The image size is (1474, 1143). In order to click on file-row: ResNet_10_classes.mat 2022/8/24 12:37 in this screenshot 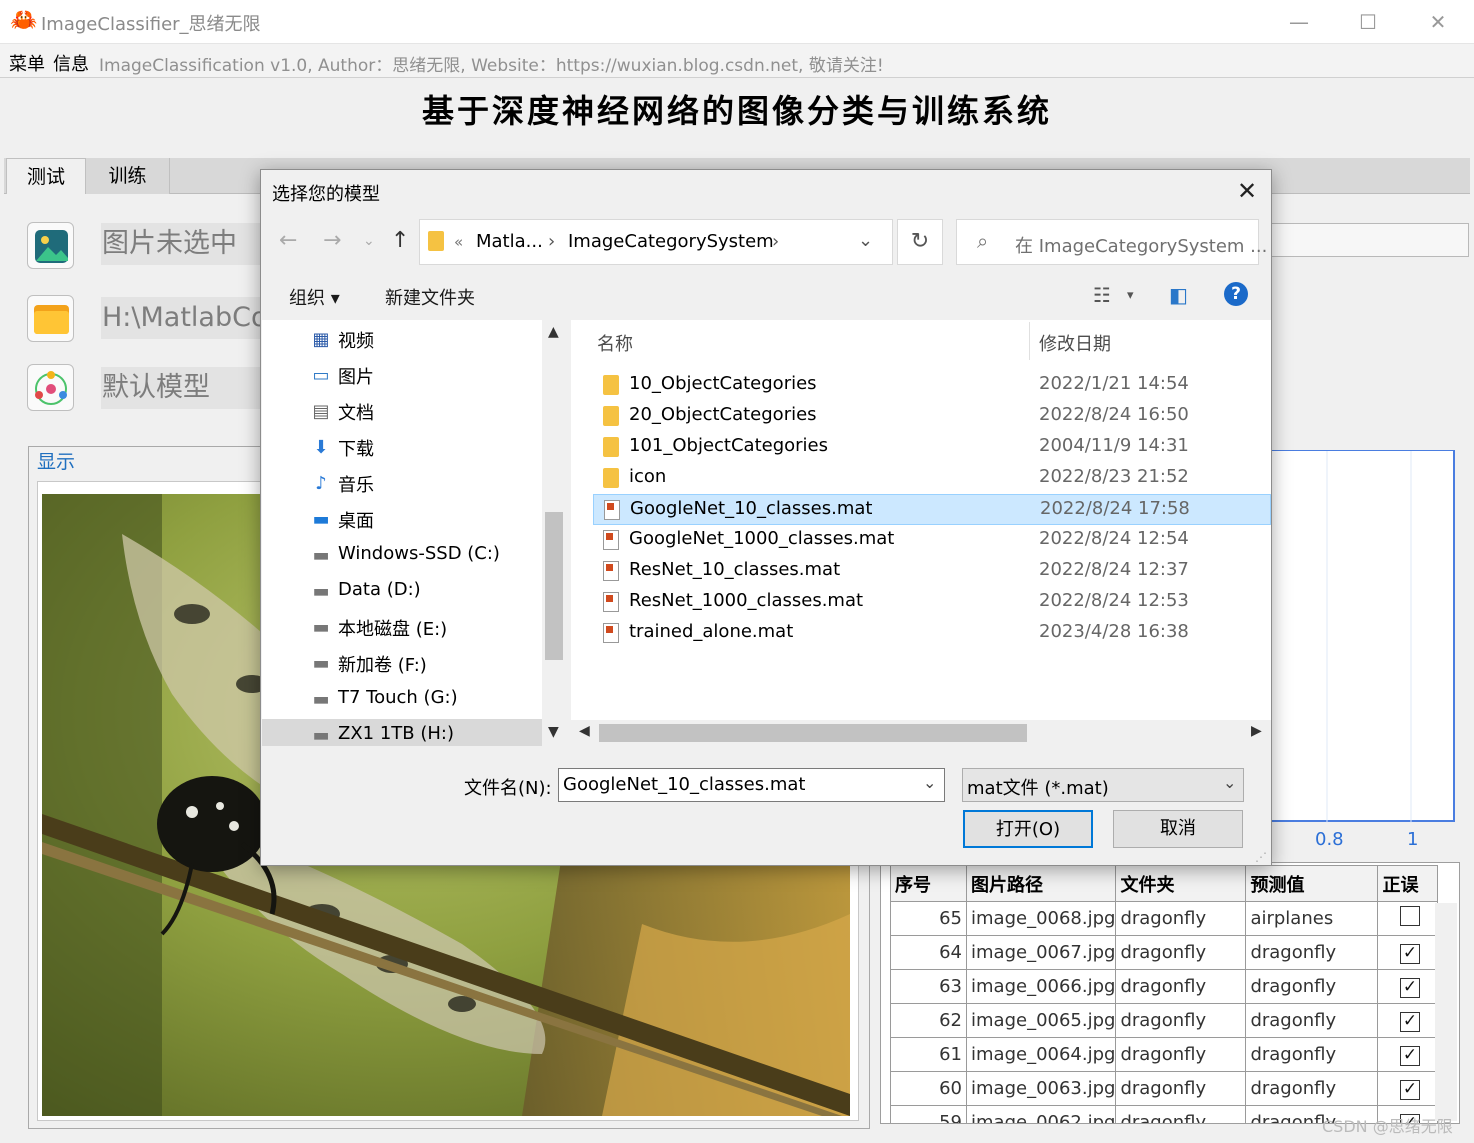, I will do `click(932, 571)`.